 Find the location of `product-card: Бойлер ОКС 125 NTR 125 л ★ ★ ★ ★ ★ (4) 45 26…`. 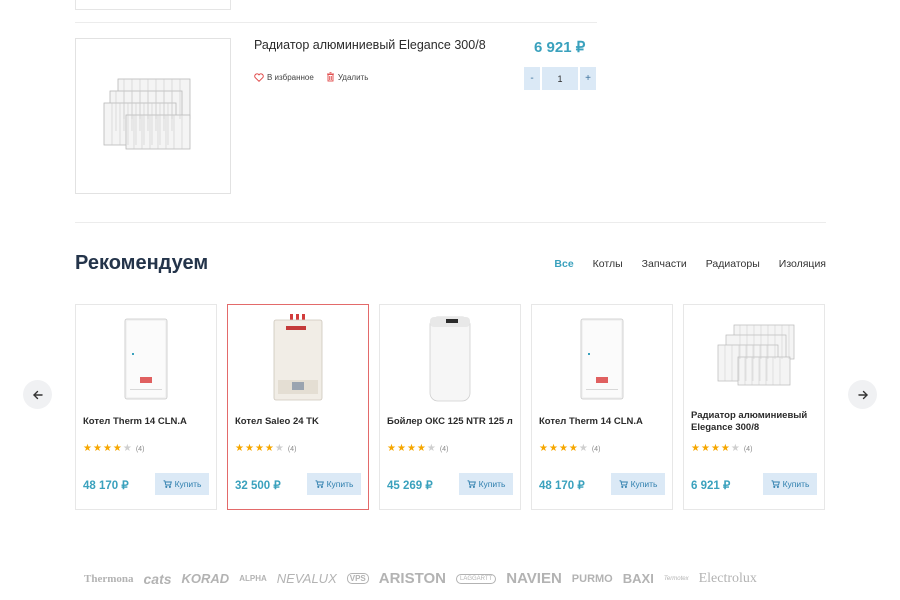

product-card: Бойлер ОКС 125 NTR 125 л ★ ★ ★ ★ ★ (4) 45 26… is located at coordinates (450, 407).